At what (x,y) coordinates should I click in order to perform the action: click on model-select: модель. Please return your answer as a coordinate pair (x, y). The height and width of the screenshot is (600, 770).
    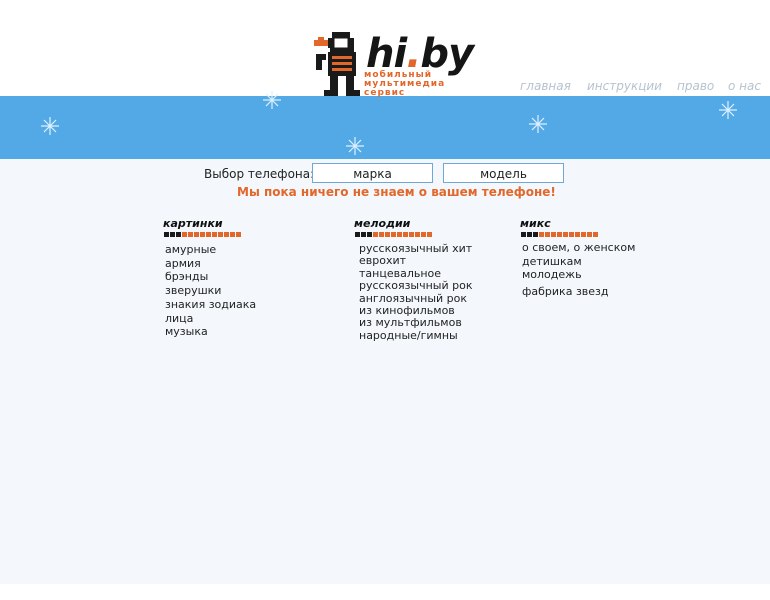
    Looking at the image, I should click on (503, 173).